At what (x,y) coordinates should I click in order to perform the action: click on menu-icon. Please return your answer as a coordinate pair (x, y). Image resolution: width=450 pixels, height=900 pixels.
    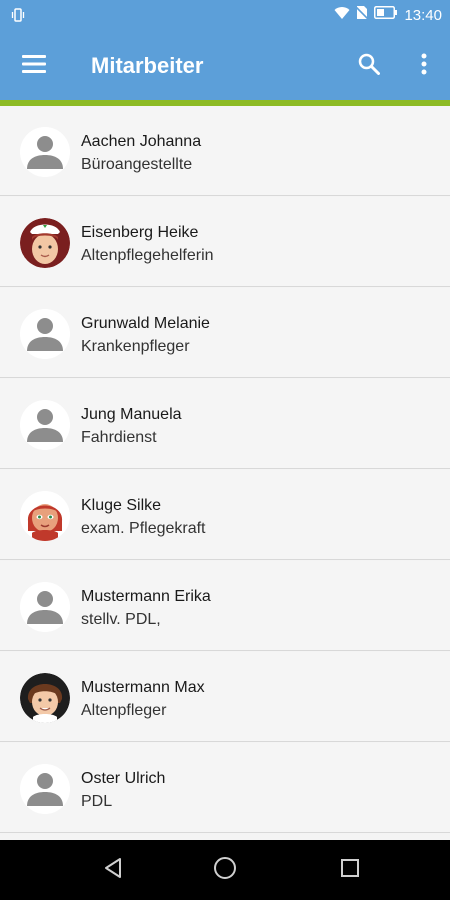
    Looking at the image, I should click on (34, 66).